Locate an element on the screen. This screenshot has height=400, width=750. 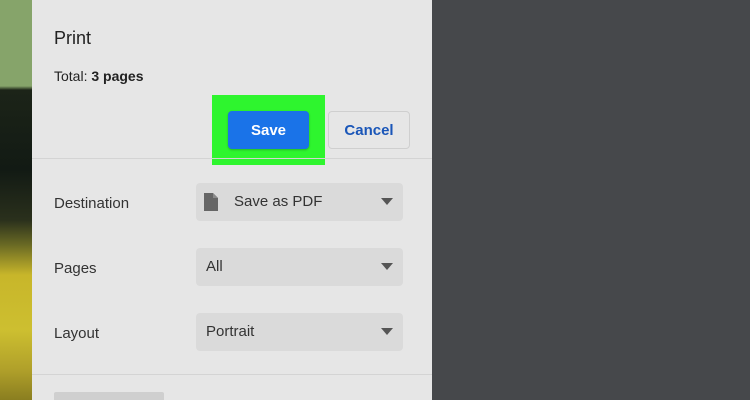
cancel-button: Cancel is located at coordinates (369, 130).